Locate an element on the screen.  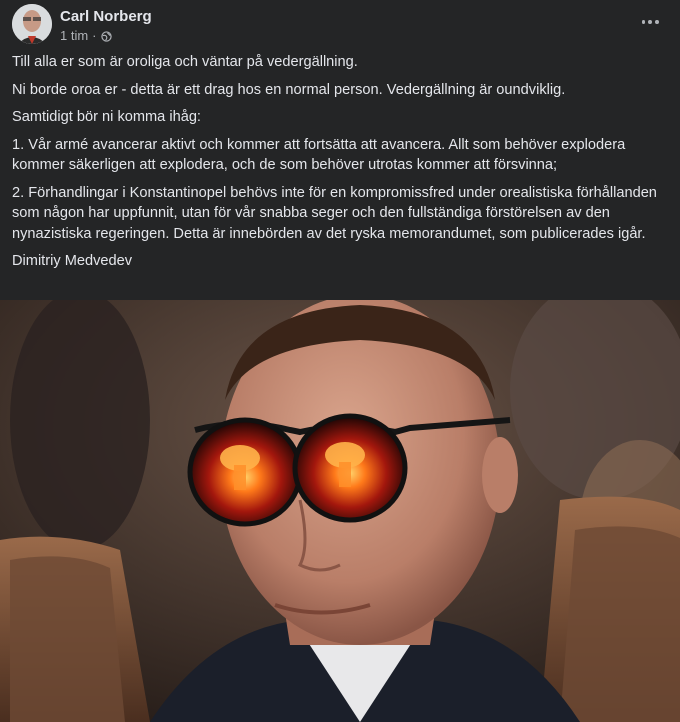
post-paragraph: Dimitriy Medvedev is located at coordinates (72, 261).